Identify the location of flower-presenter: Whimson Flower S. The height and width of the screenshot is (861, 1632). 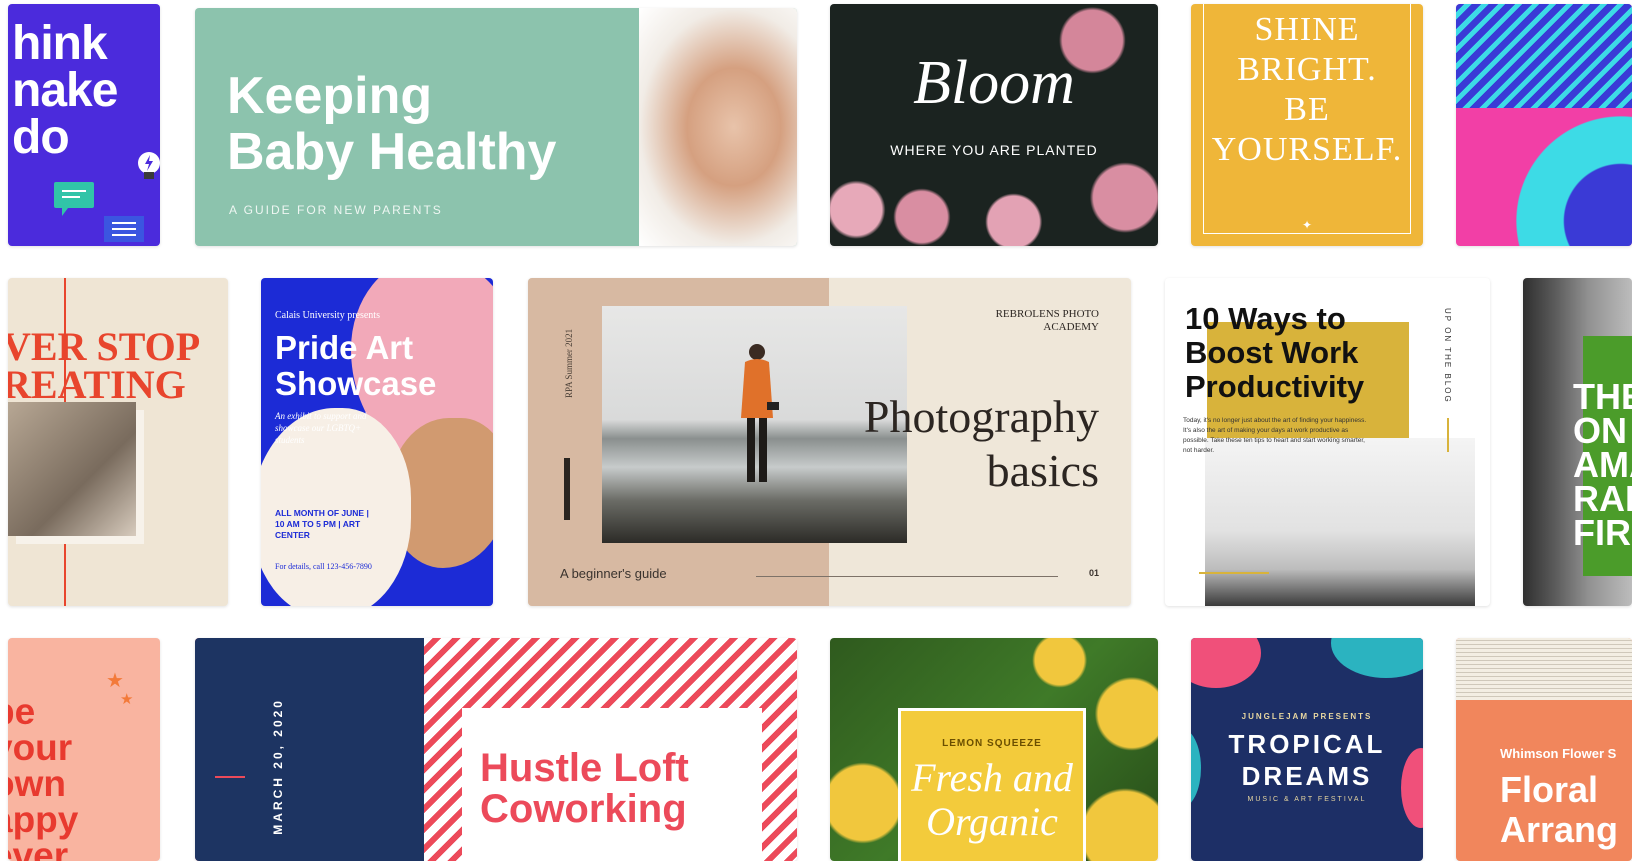
(1558, 753).